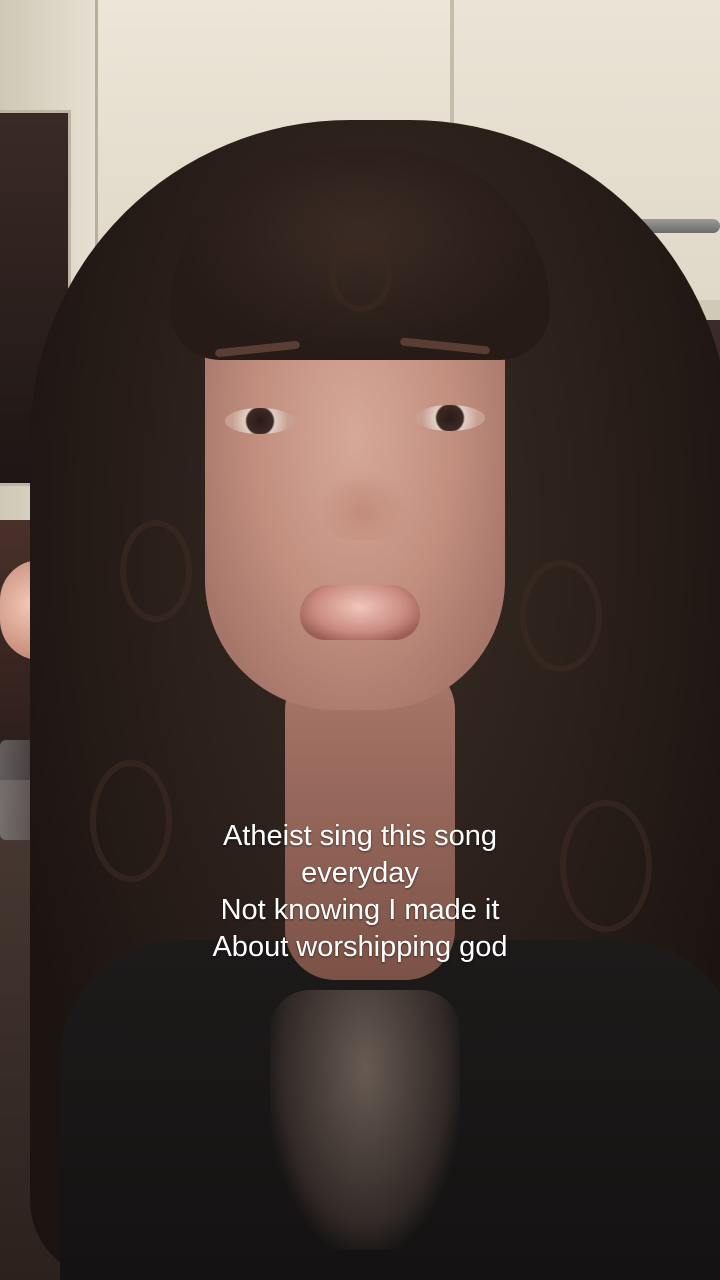  I want to click on caption-line: Not knowing I made it, so click(360, 910).